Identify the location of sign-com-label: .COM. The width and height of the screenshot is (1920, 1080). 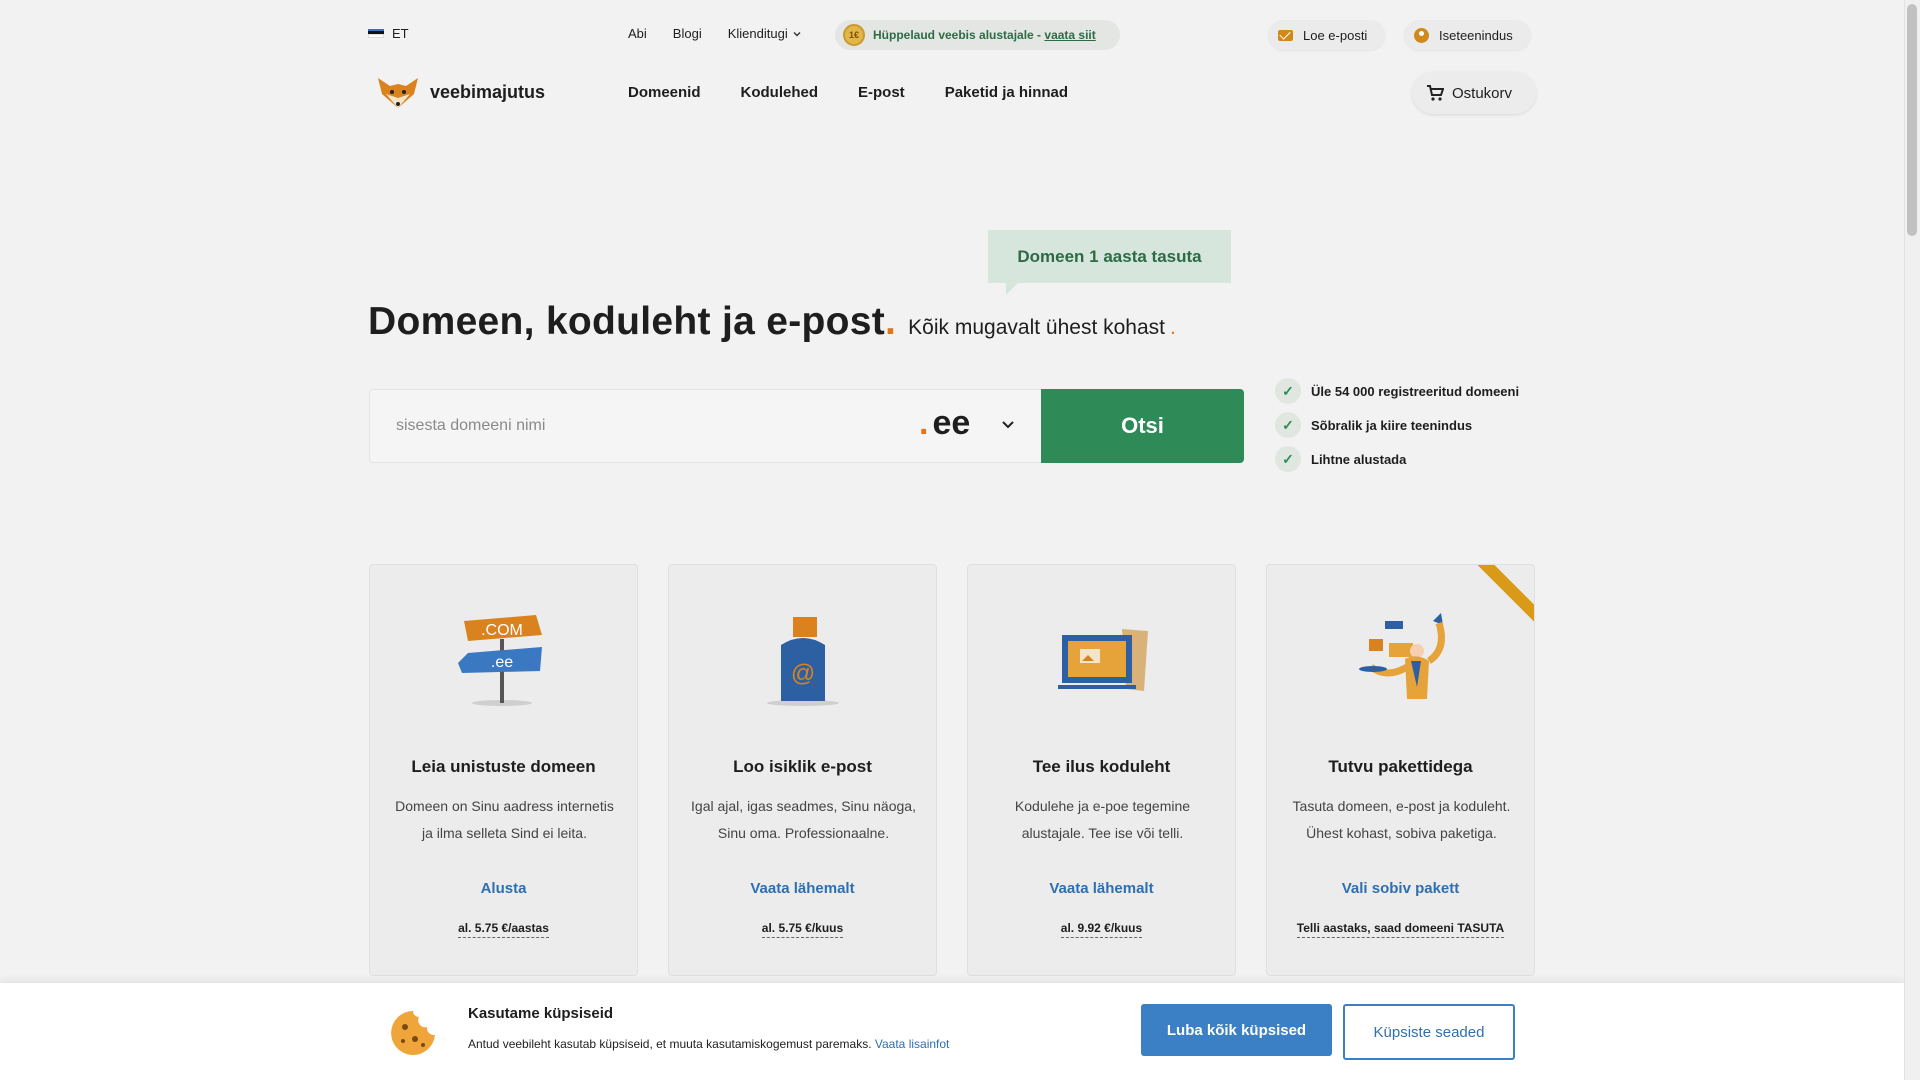
(502, 630).